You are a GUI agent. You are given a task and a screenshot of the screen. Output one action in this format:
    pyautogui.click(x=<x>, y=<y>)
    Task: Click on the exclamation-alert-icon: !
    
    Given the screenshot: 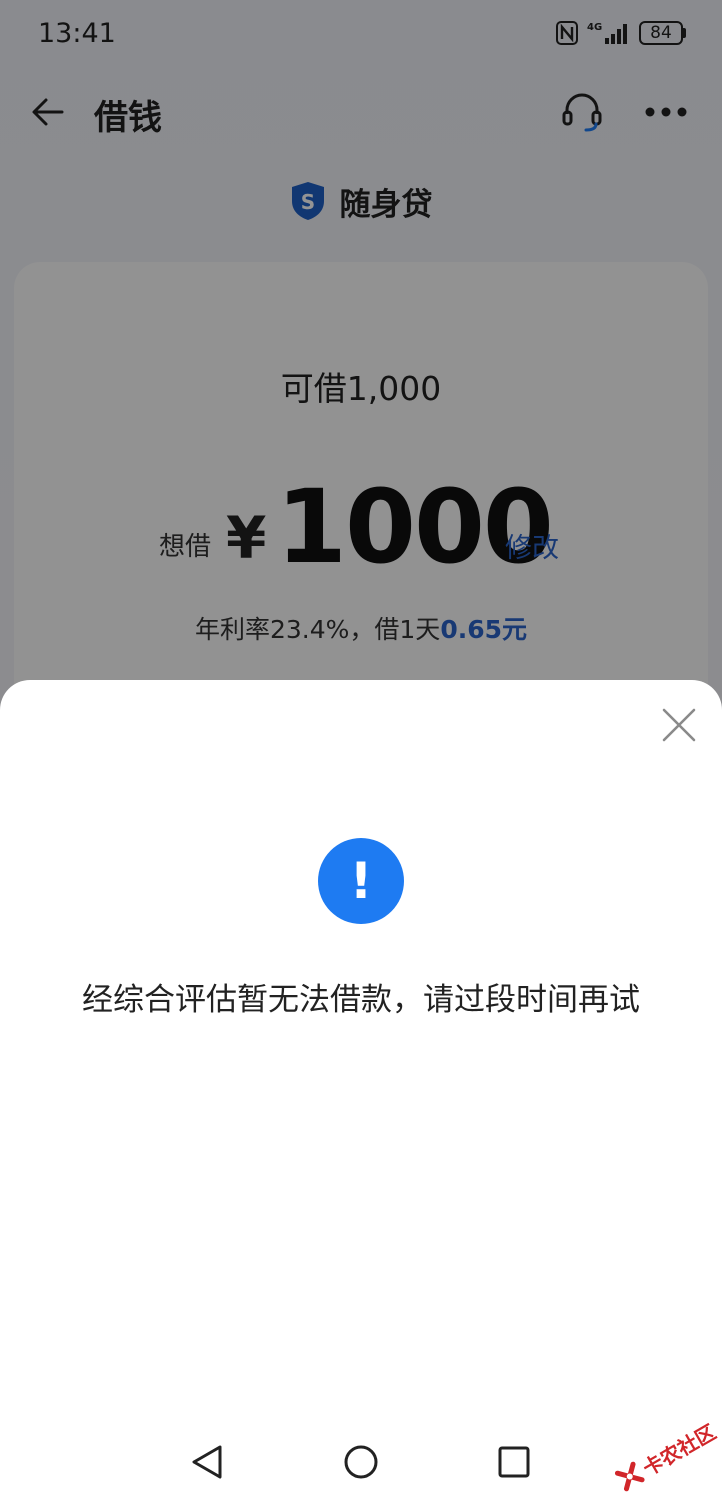 What is the action you would take?
    pyautogui.click(x=361, y=881)
    